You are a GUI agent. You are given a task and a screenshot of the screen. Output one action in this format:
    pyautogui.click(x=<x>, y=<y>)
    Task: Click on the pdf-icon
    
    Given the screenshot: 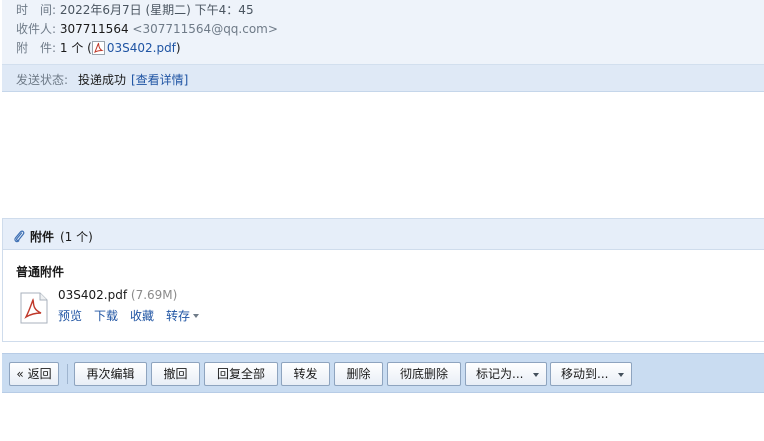 What is the action you would take?
    pyautogui.click(x=98, y=48)
    